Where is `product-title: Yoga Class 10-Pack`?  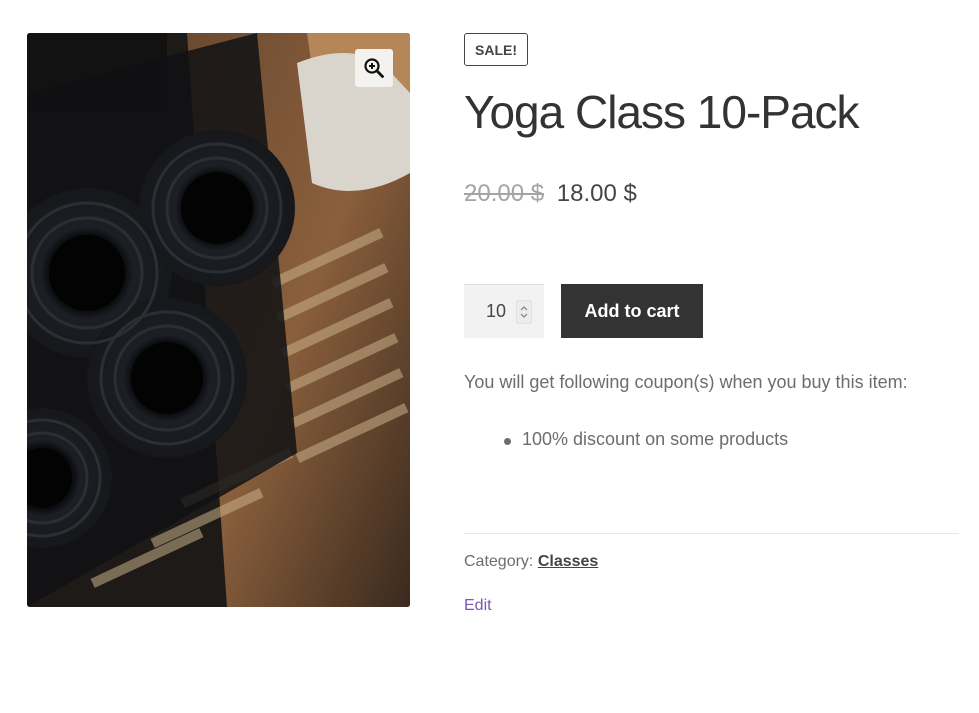
product-title: Yoga Class 10-Pack is located at coordinates (662, 112).